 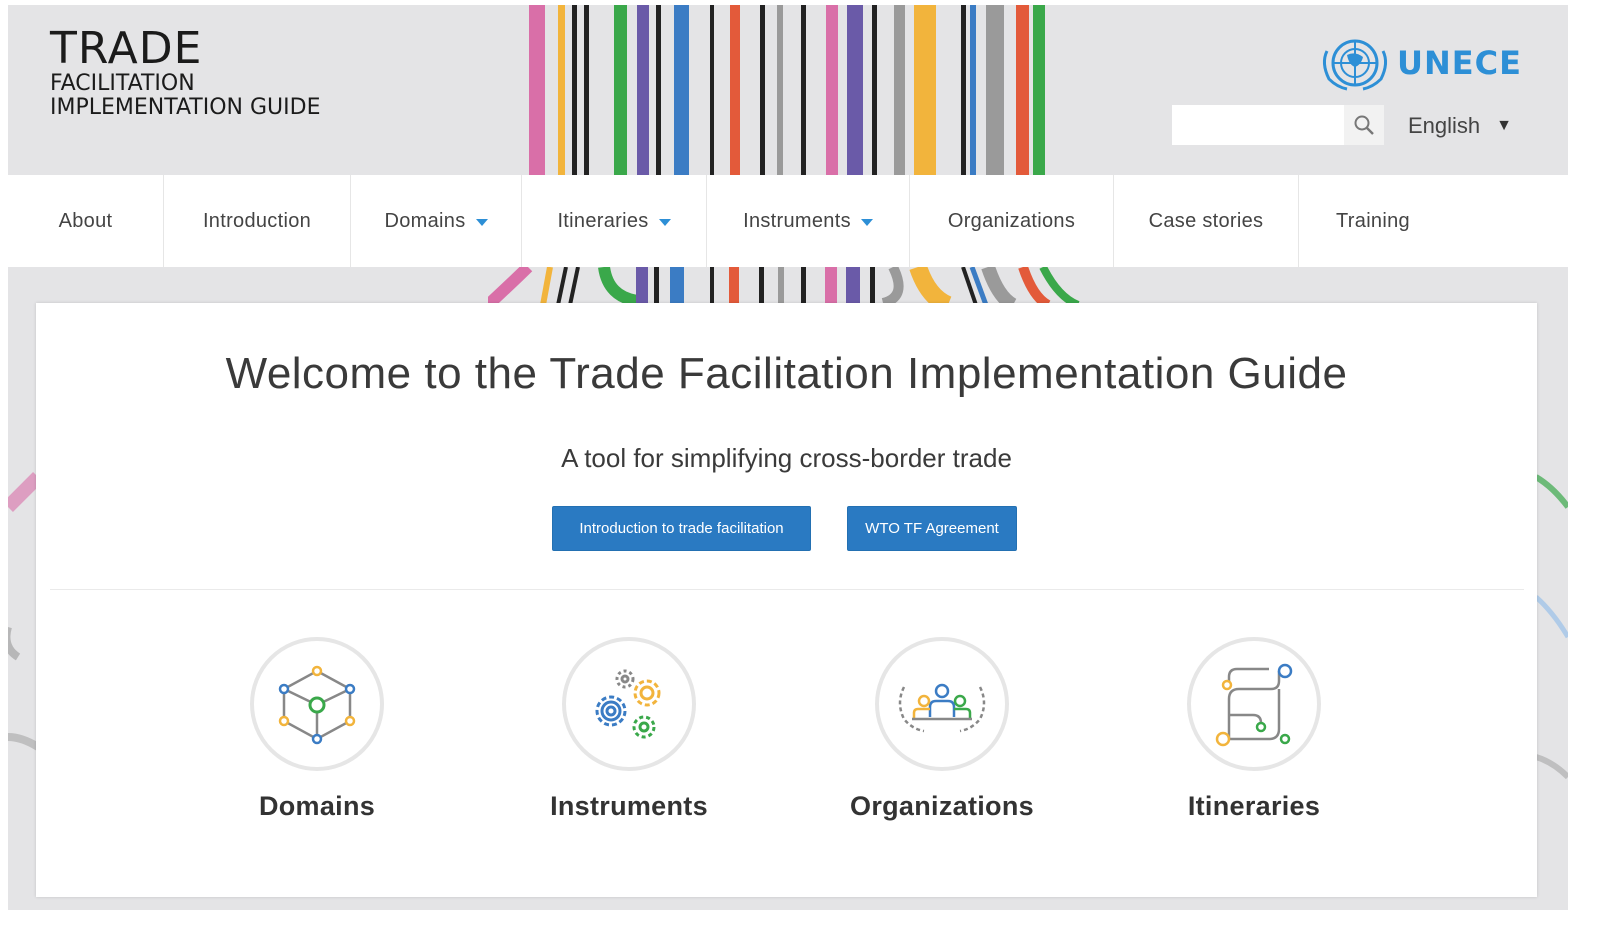 I want to click on nav-label: Training, so click(x=1373, y=220).